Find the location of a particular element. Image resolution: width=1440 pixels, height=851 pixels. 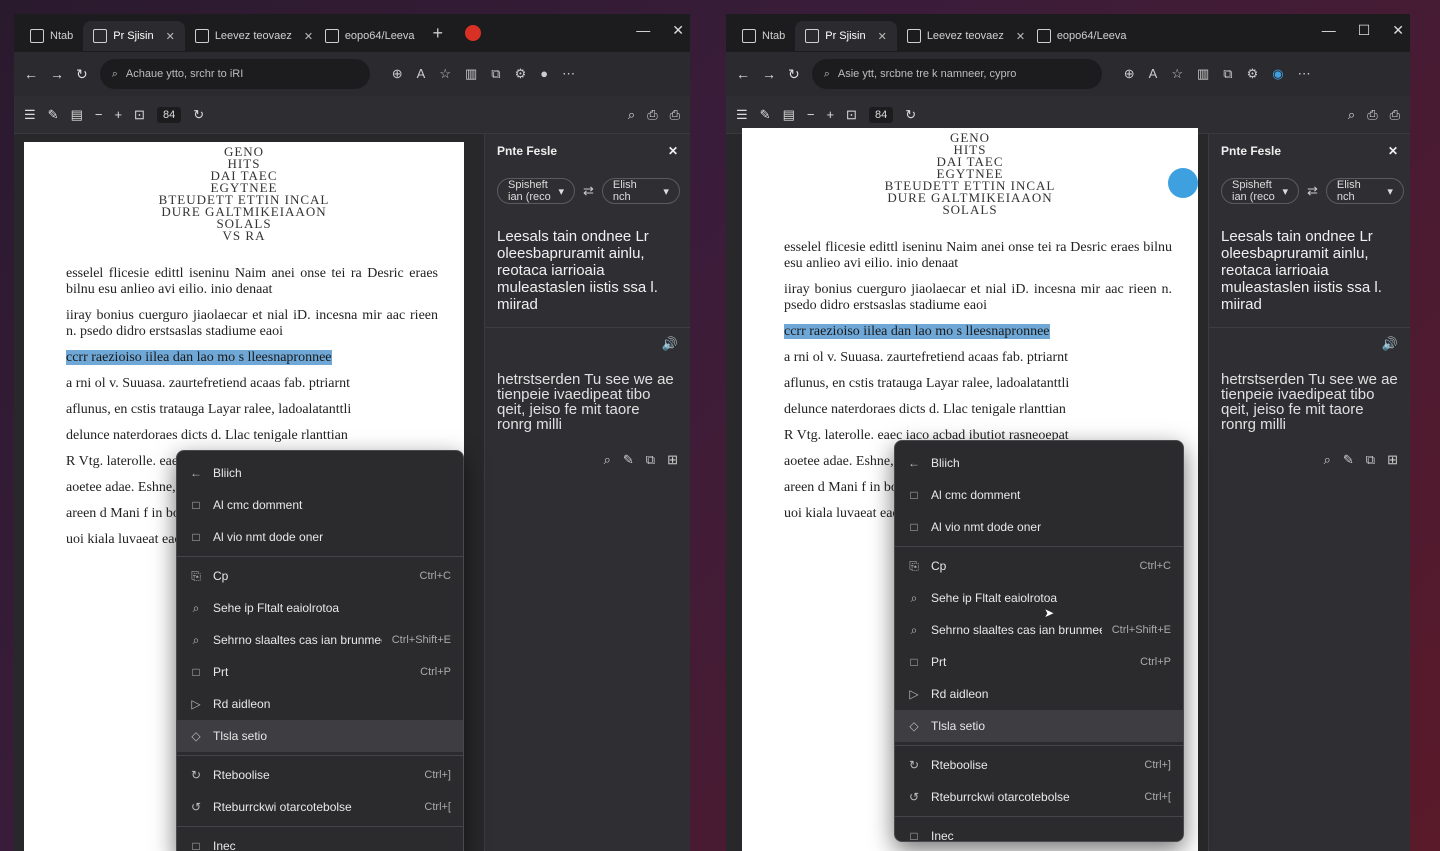

translate-indicator-icon is located at coordinates (1183, 183).